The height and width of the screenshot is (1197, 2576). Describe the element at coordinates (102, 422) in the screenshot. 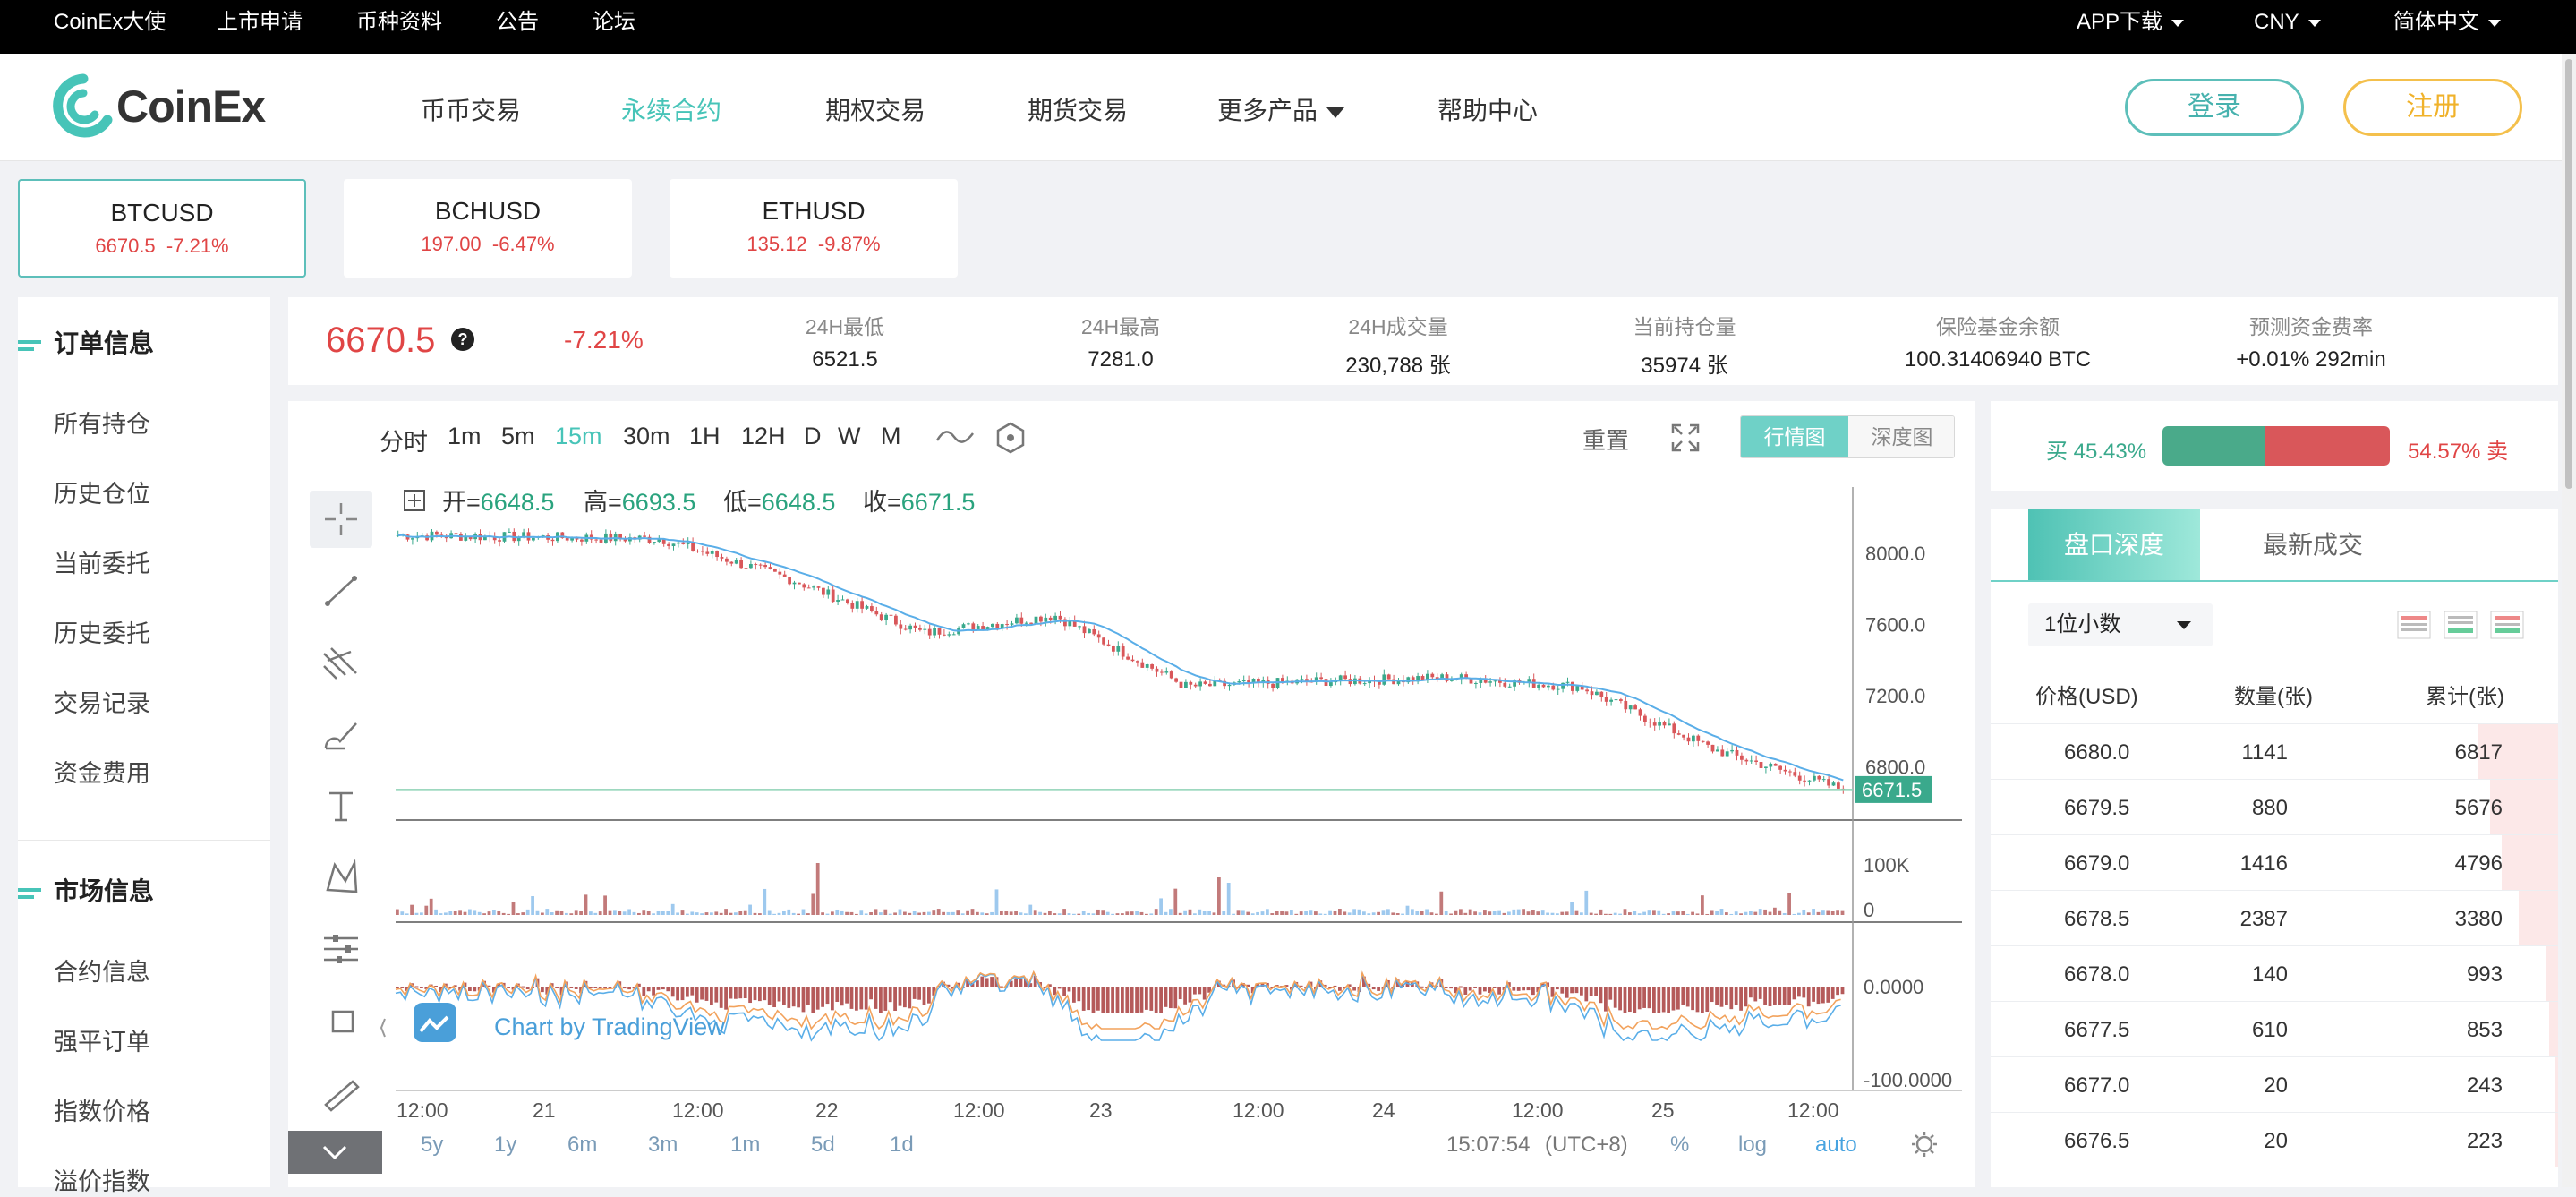

I see `sidebar-item-all-positions: 所有持仓` at that location.